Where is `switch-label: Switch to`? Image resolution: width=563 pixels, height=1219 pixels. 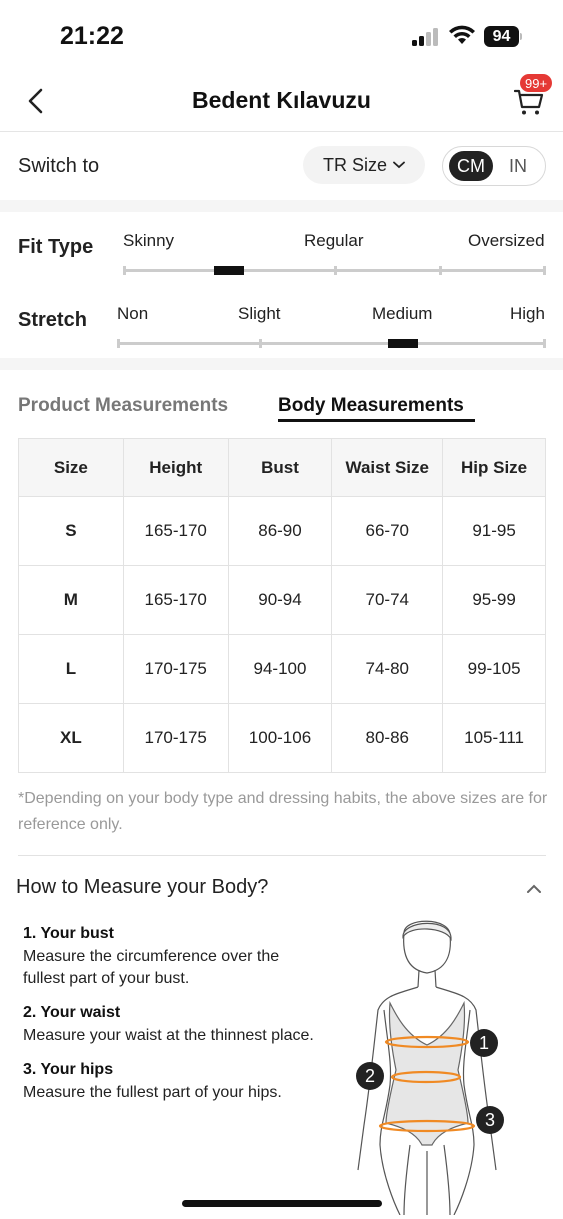
switch-label: Switch to is located at coordinates (59, 166).